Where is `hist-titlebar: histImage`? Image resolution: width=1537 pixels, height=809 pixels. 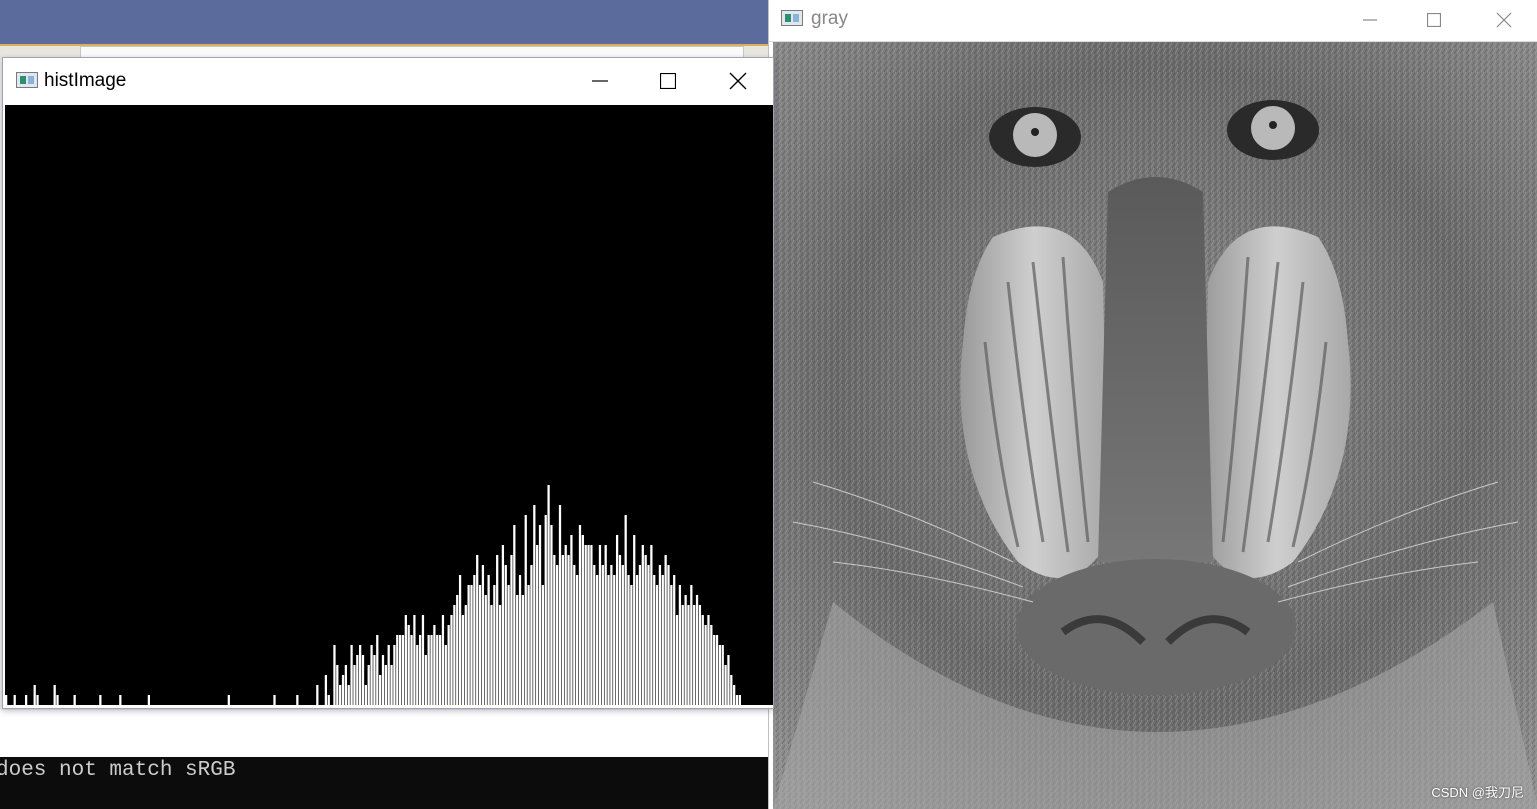
hist-titlebar: histImage is located at coordinates (388, 81).